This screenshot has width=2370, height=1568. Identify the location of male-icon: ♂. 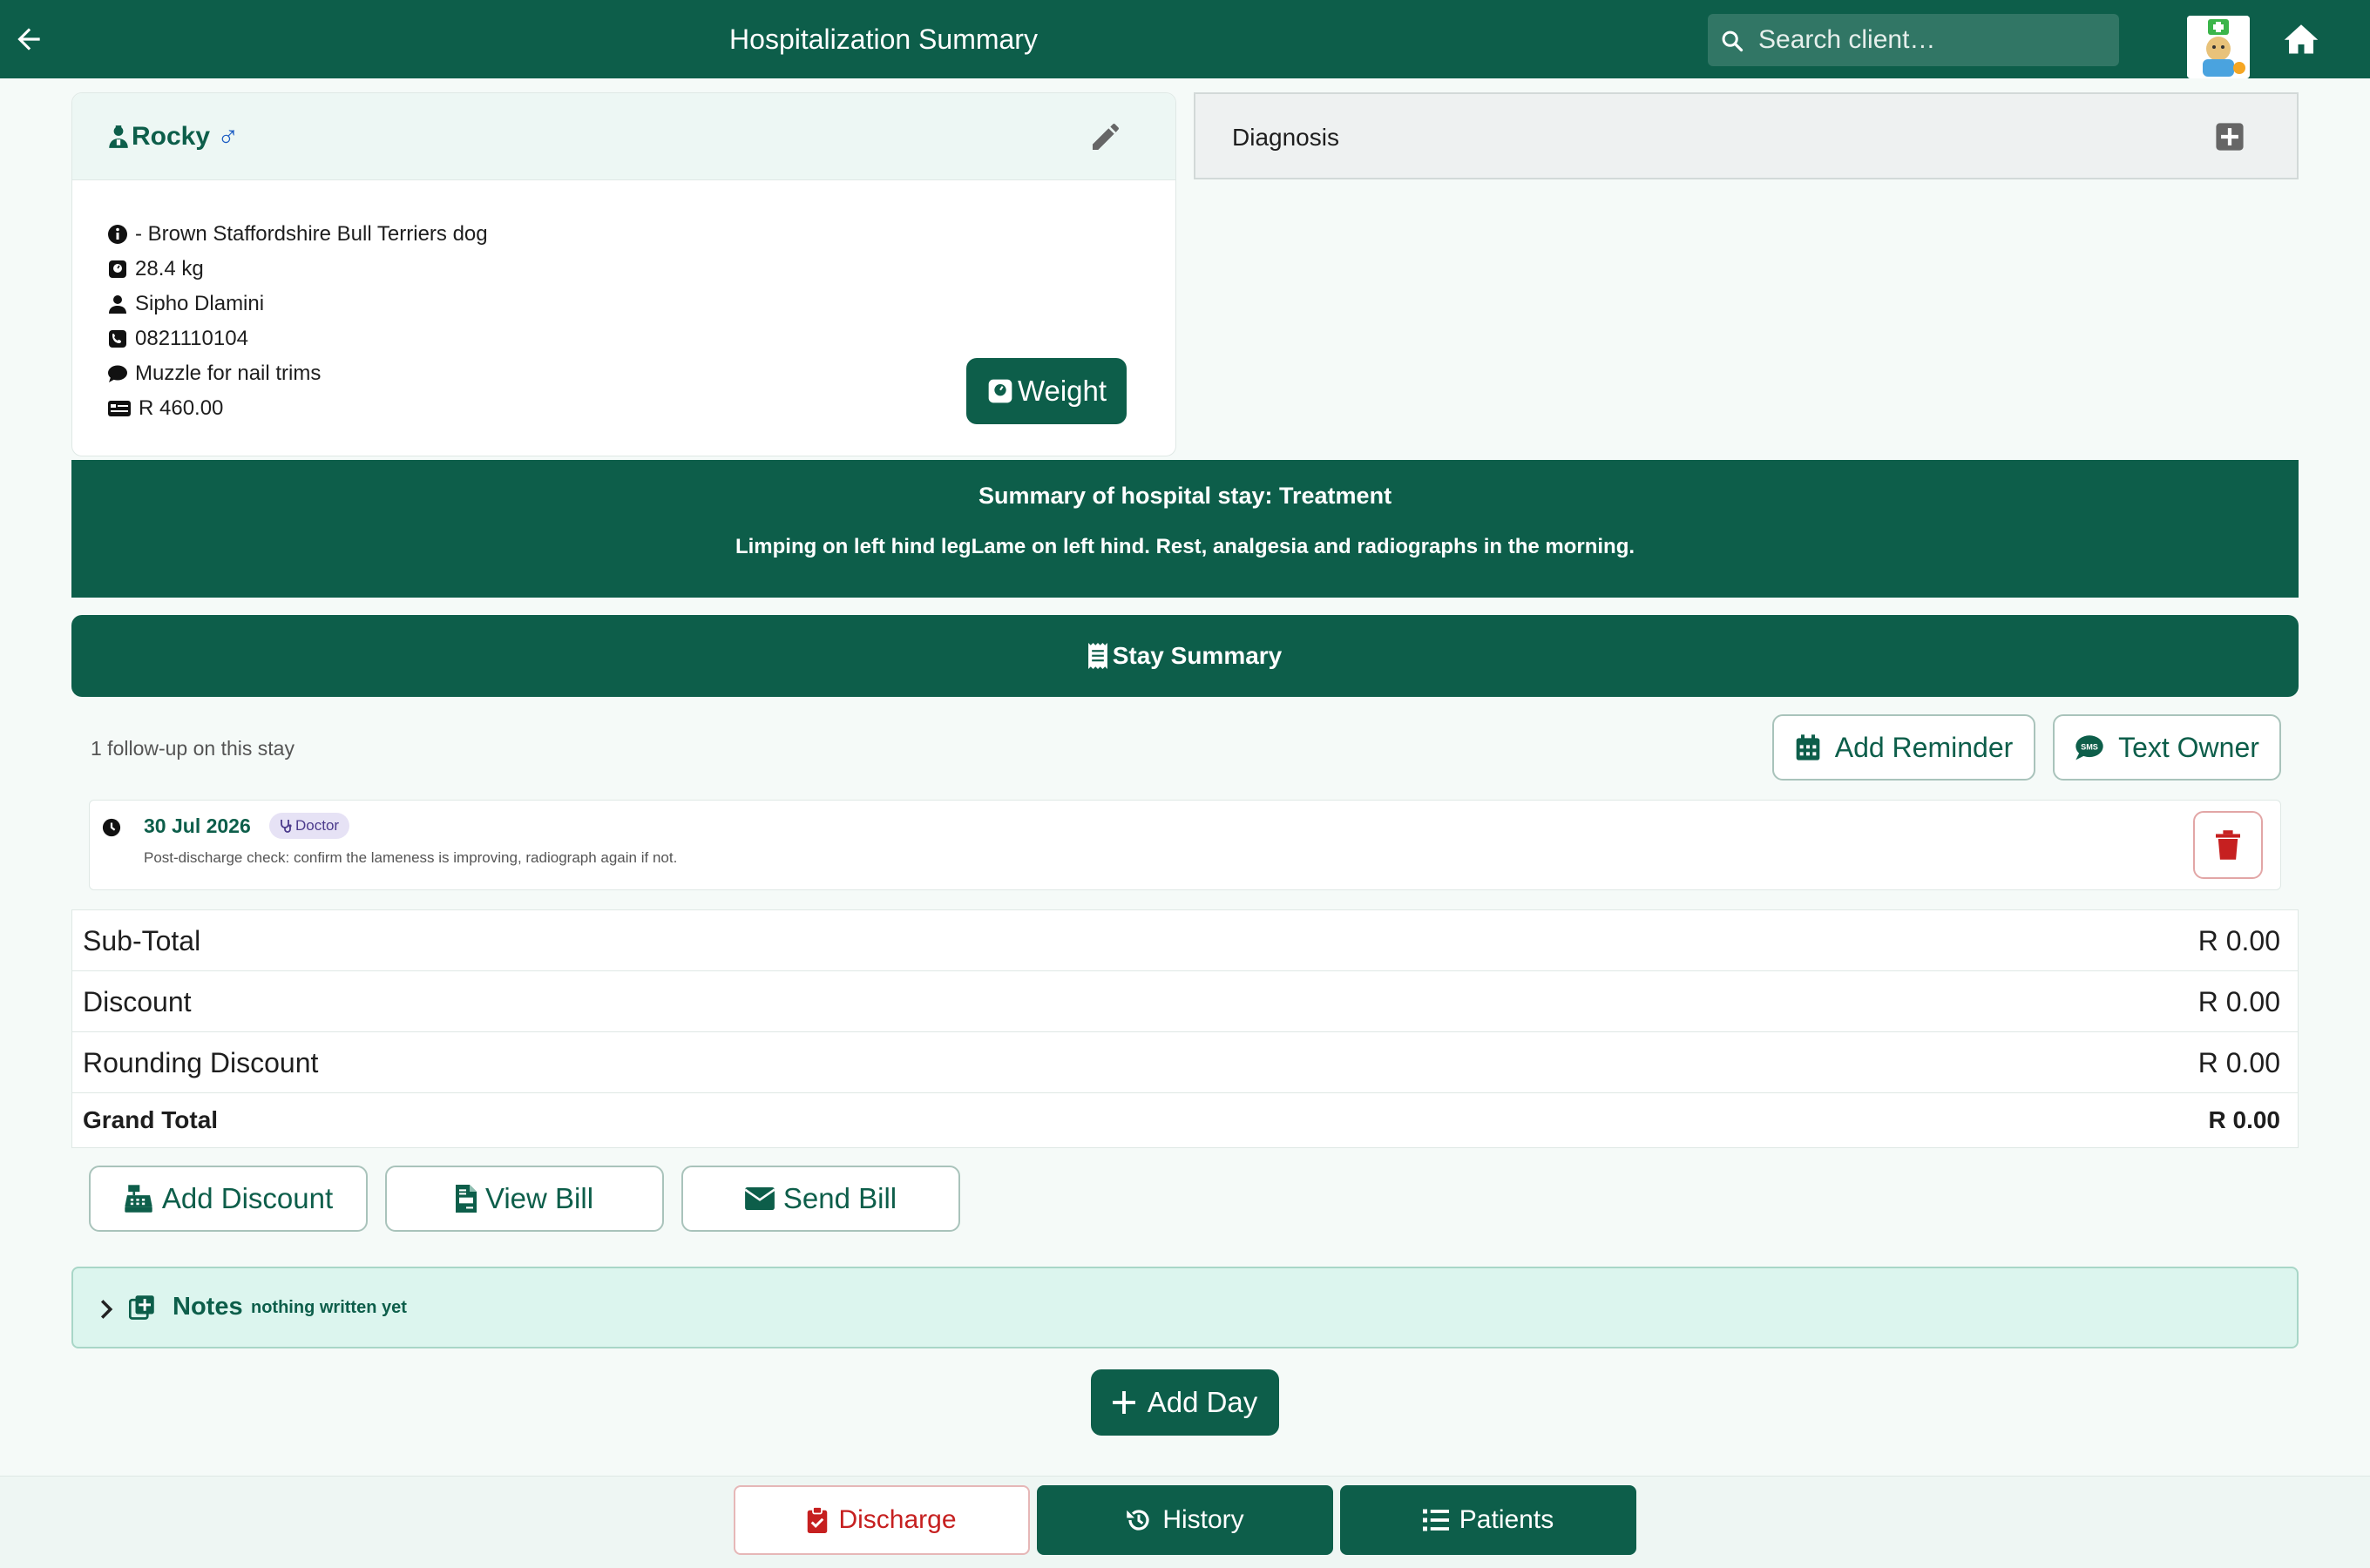
(228, 135).